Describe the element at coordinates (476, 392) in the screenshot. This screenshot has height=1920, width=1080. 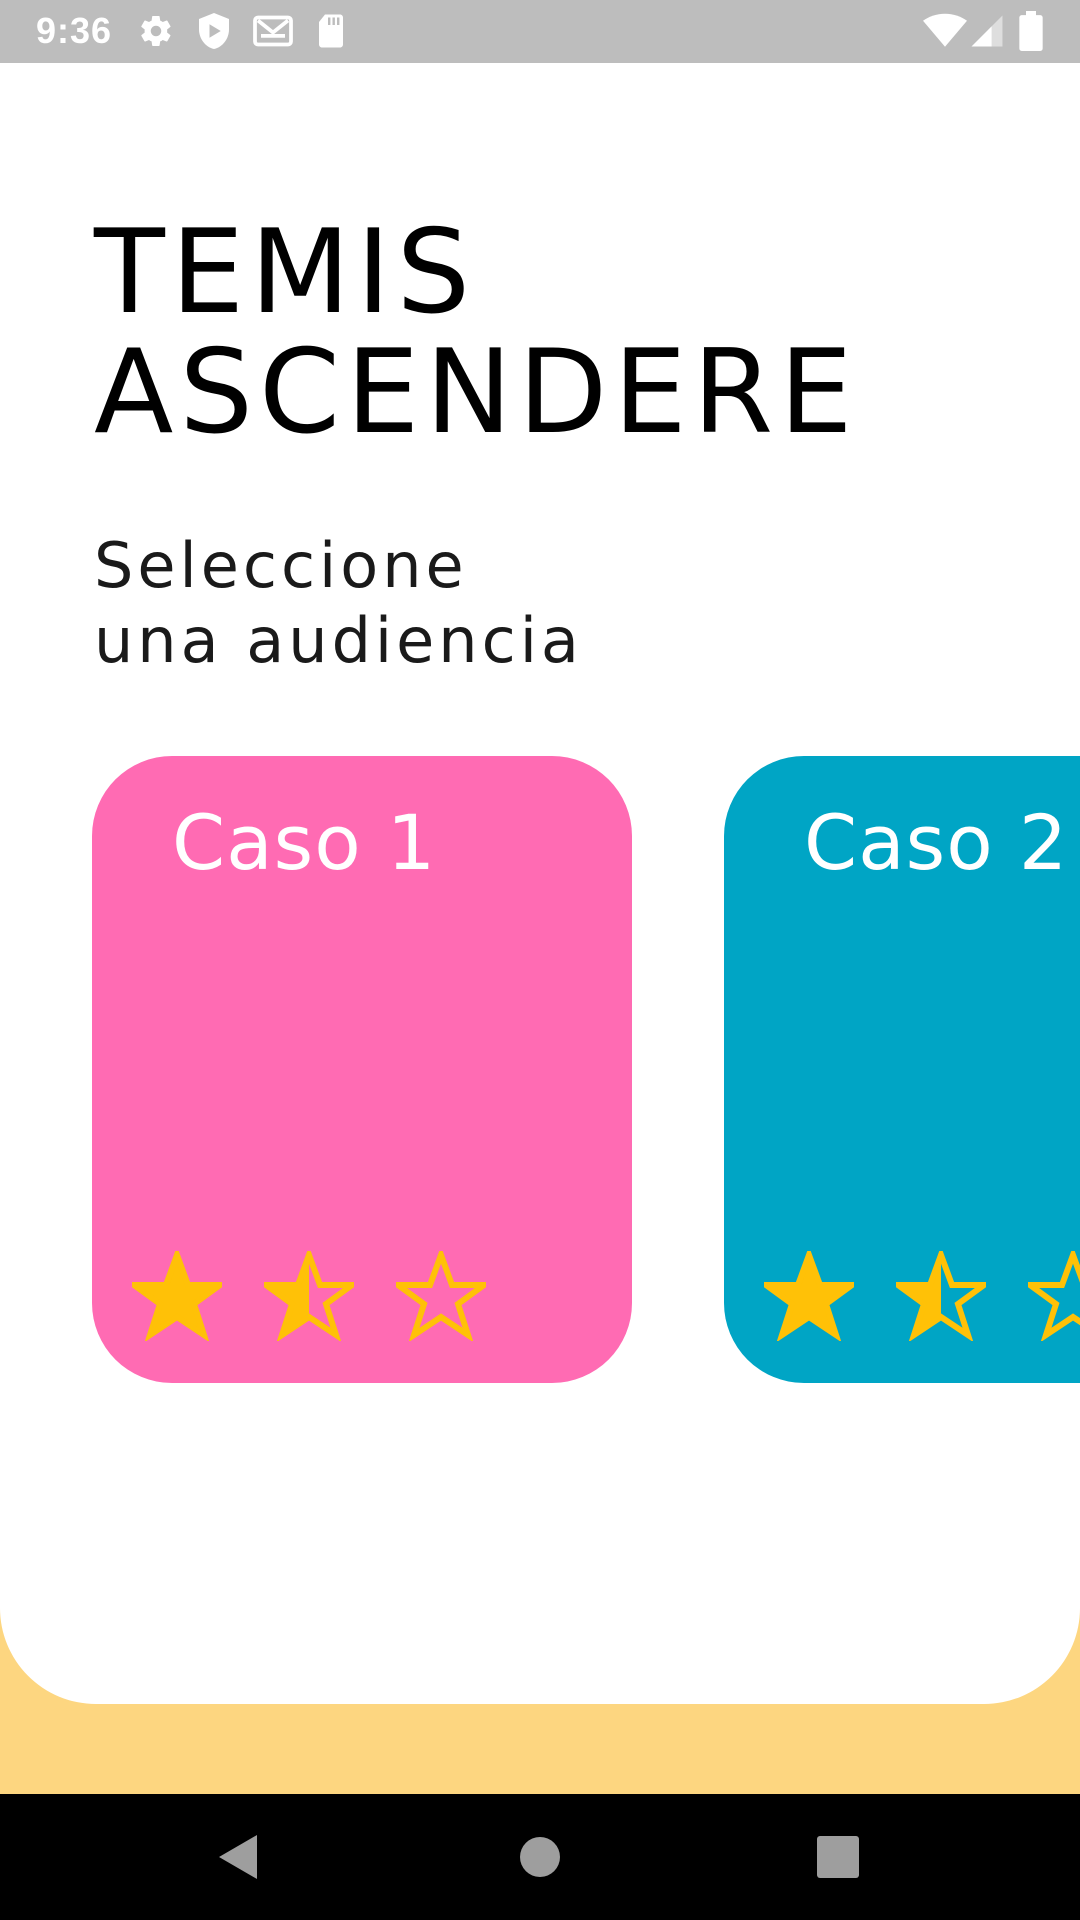
I see `app-title-line2: ASCENDERE` at that location.